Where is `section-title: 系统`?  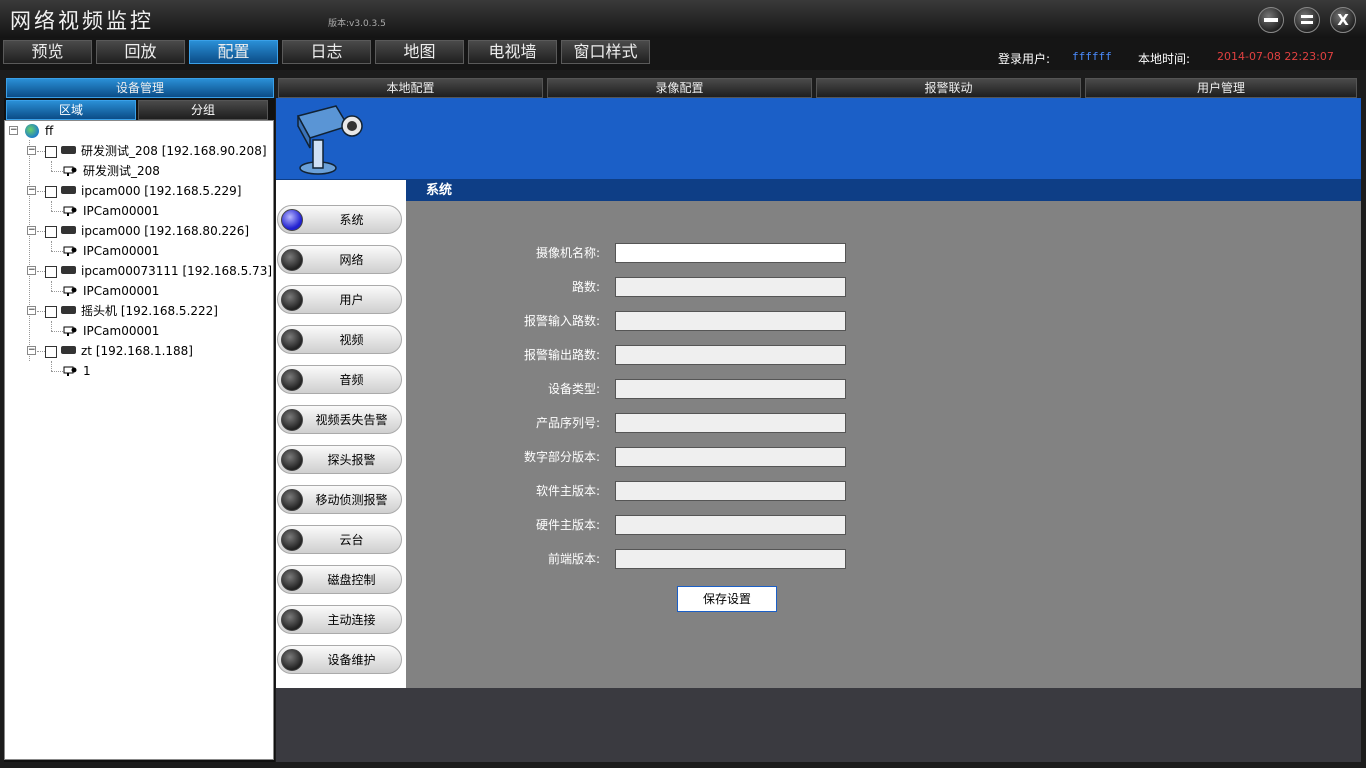
section-title: 系统 is located at coordinates (883, 190).